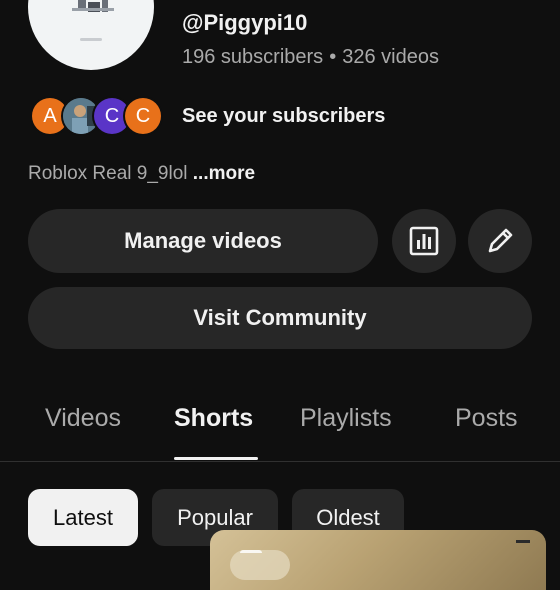  I want to click on description-text: Roblox Real 9_9lol, so click(108, 173).